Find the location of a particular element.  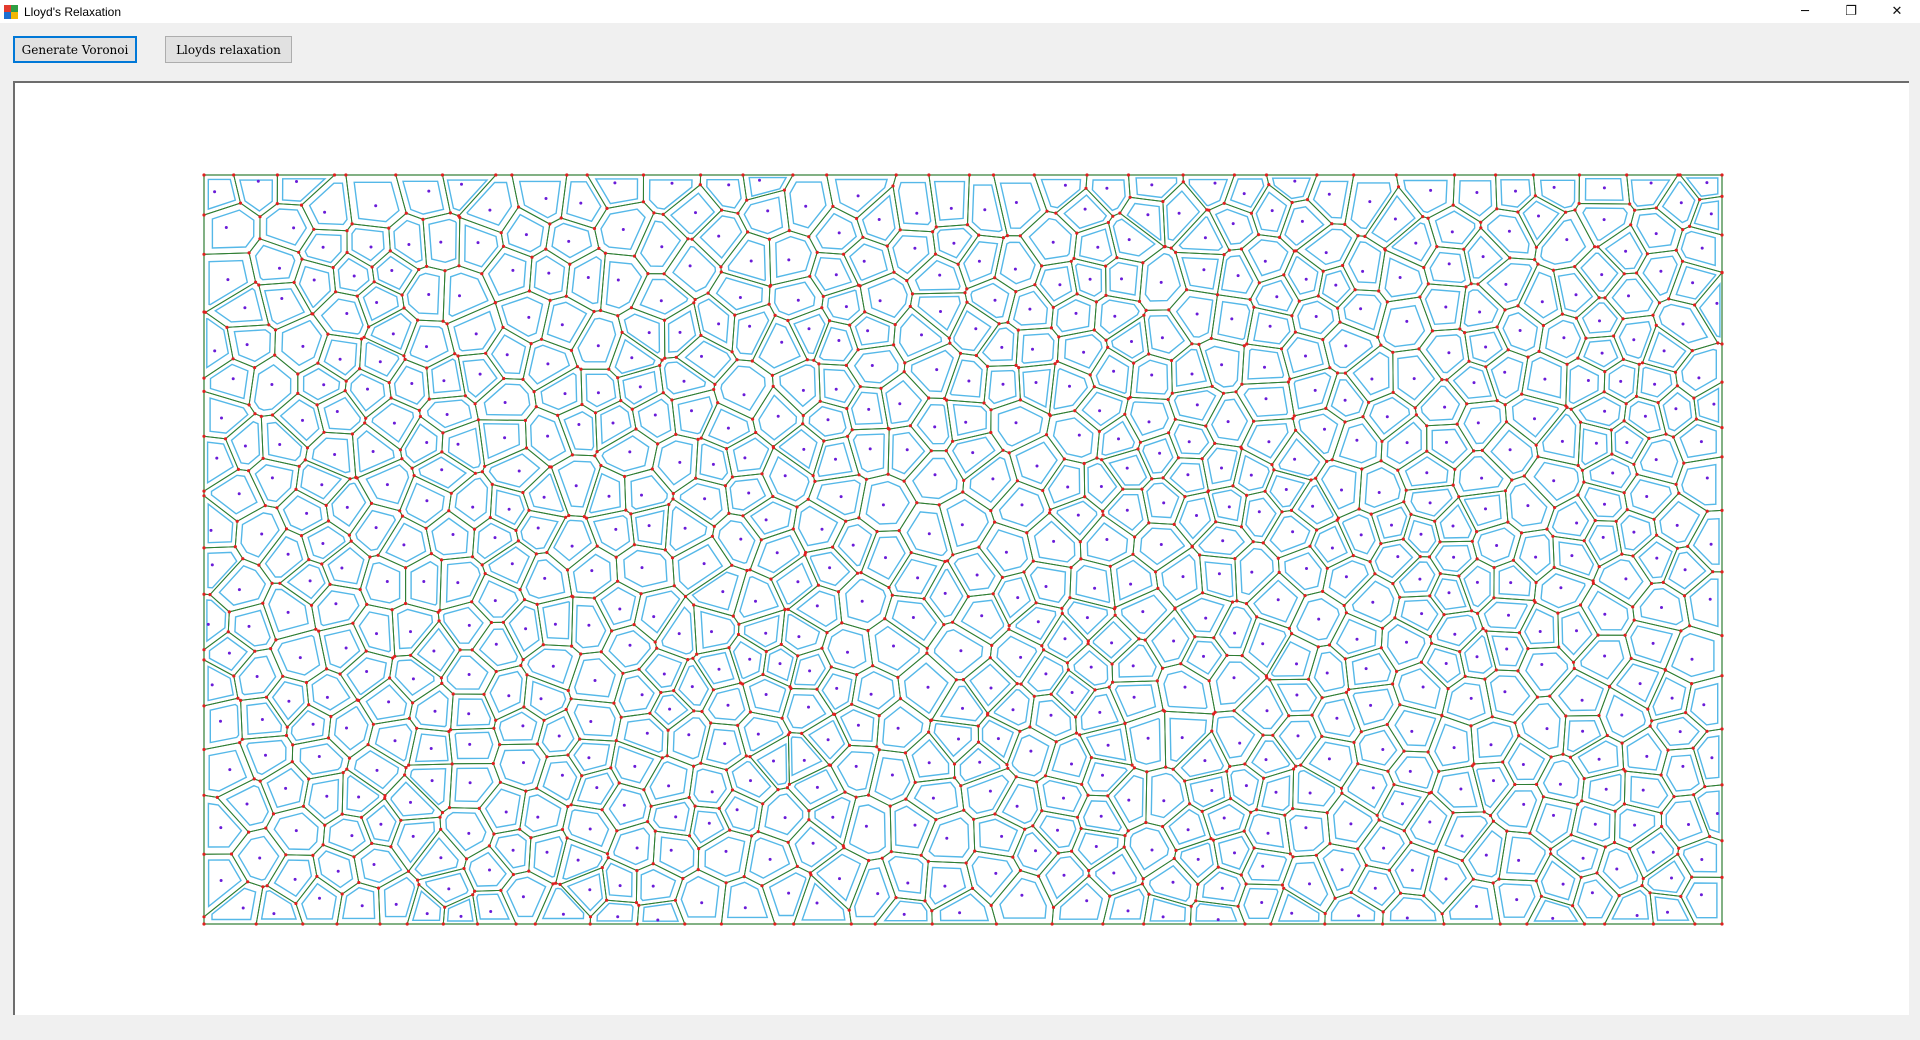

restore-icon: ❐ is located at coordinates (1851, 11).